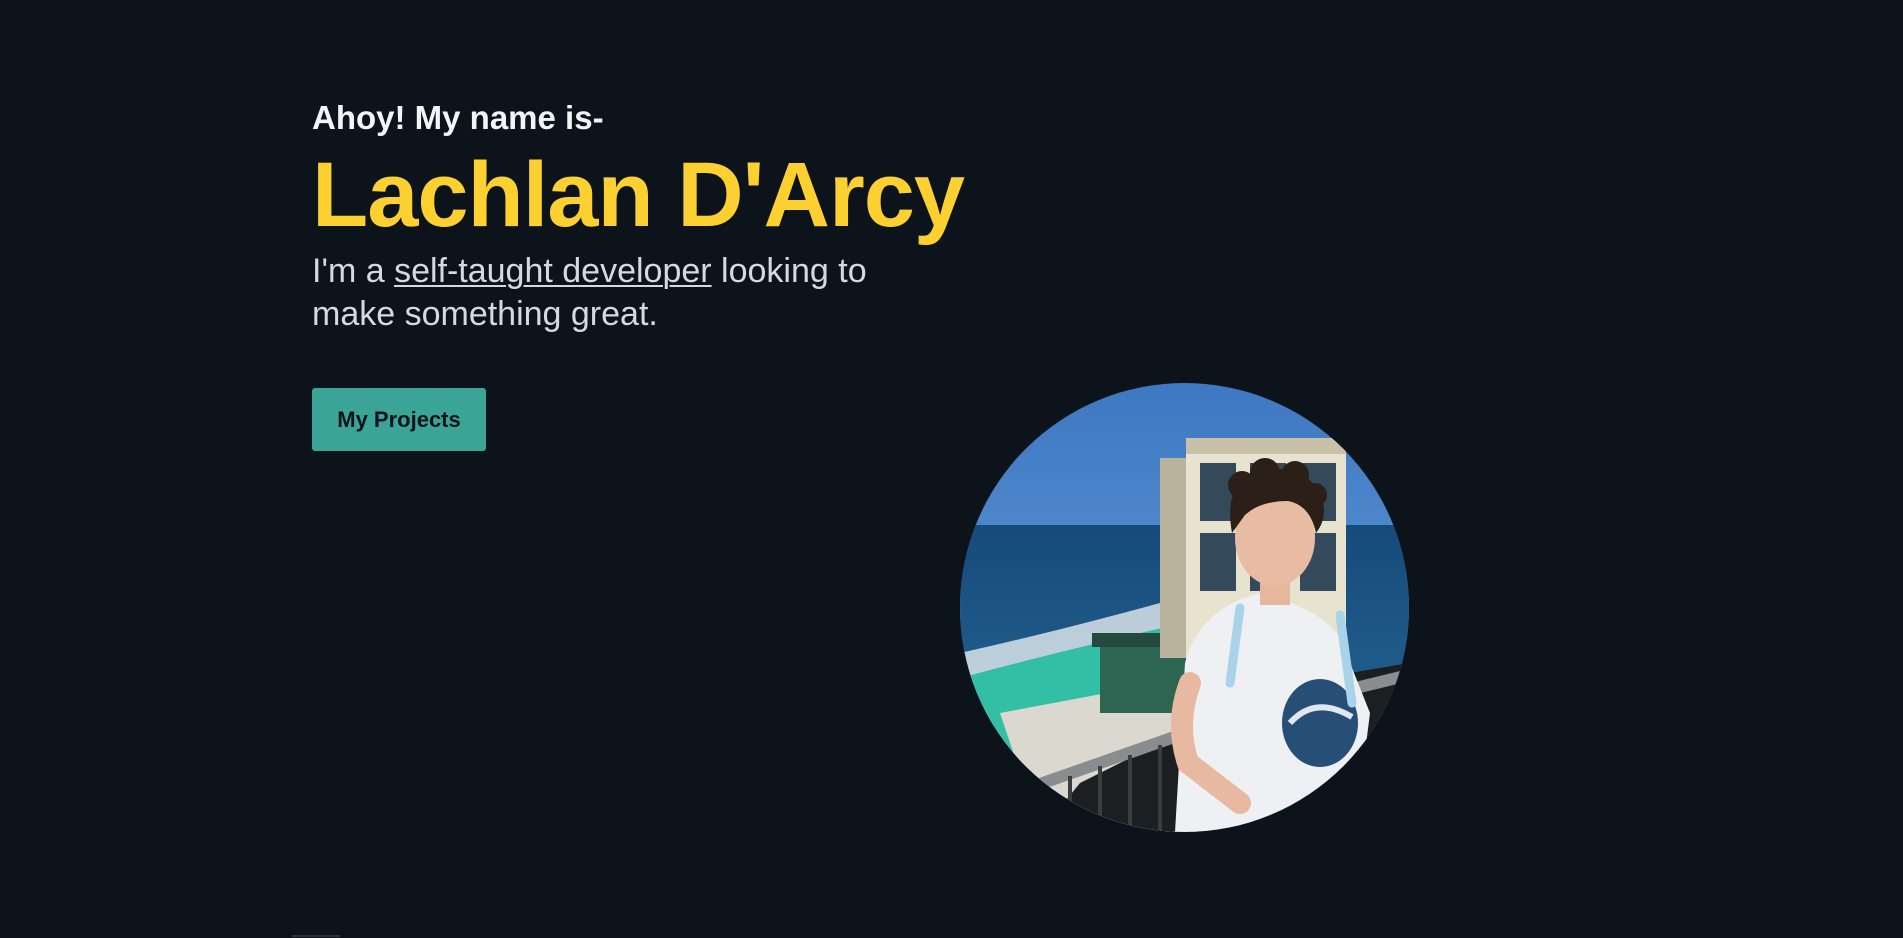 This screenshot has width=1903, height=938. What do you see at coordinates (1184, 607) in the screenshot?
I see `profile-photo` at bounding box center [1184, 607].